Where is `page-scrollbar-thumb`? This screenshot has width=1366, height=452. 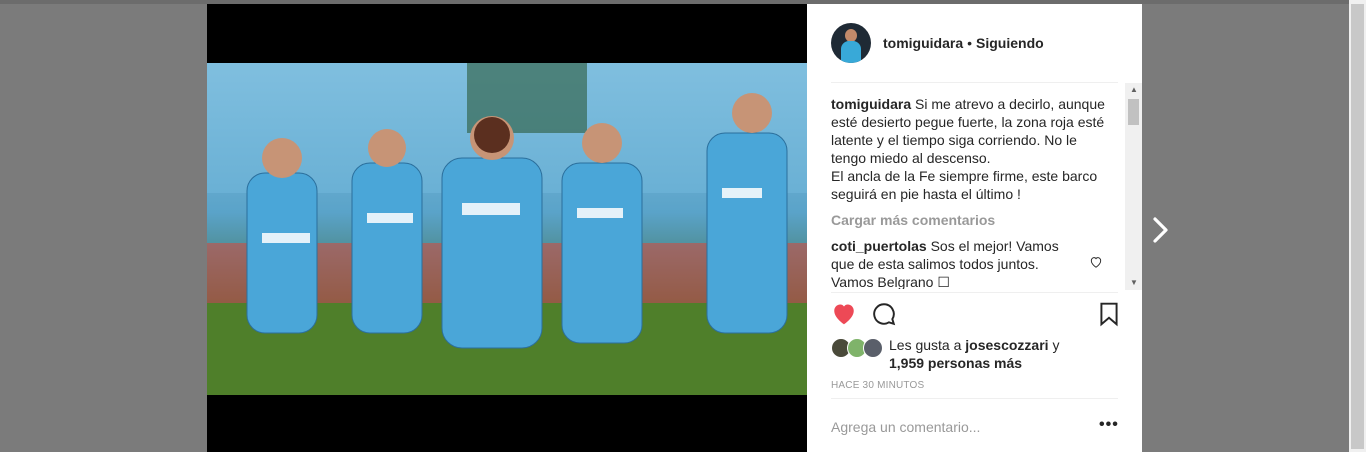 page-scrollbar-thumb is located at coordinates (1357, 226).